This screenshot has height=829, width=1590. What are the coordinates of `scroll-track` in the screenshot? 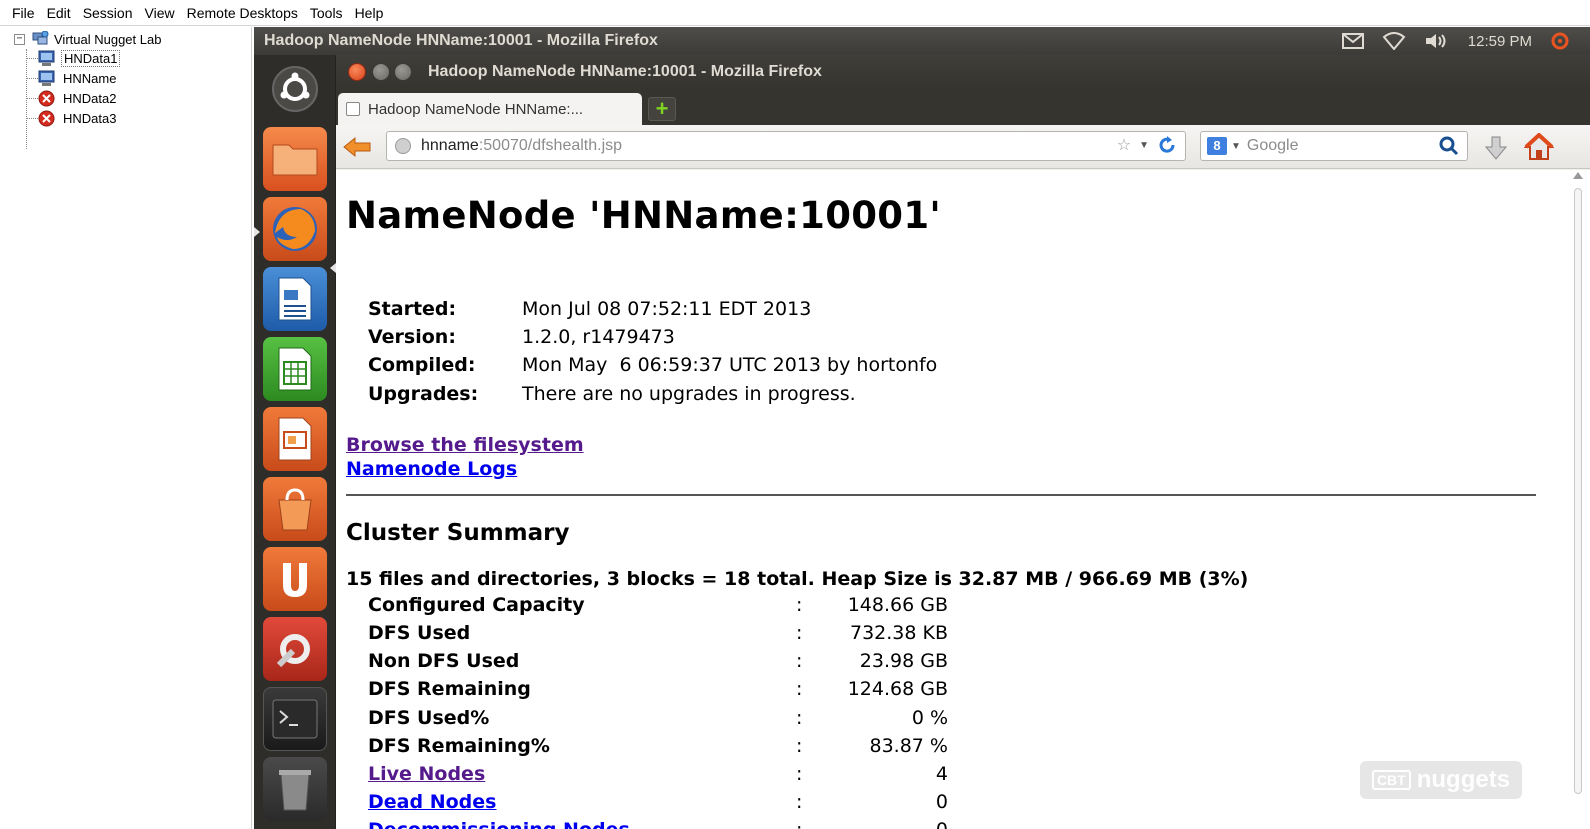 It's located at (1578, 491).